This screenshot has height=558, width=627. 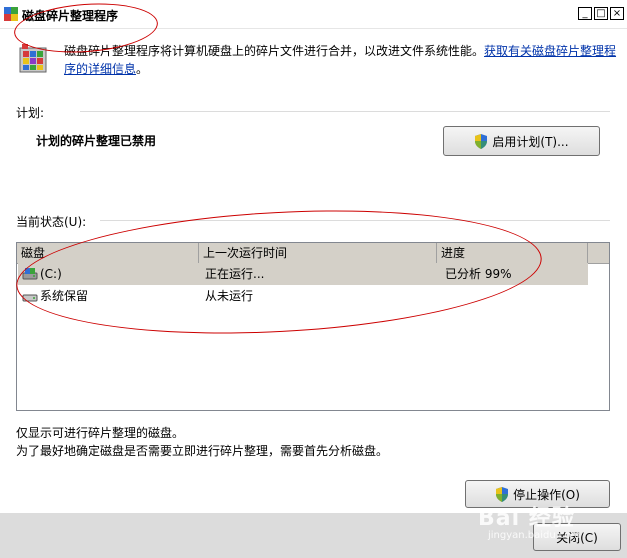 I want to click on schedule-label: 计划:, so click(x=30, y=113).